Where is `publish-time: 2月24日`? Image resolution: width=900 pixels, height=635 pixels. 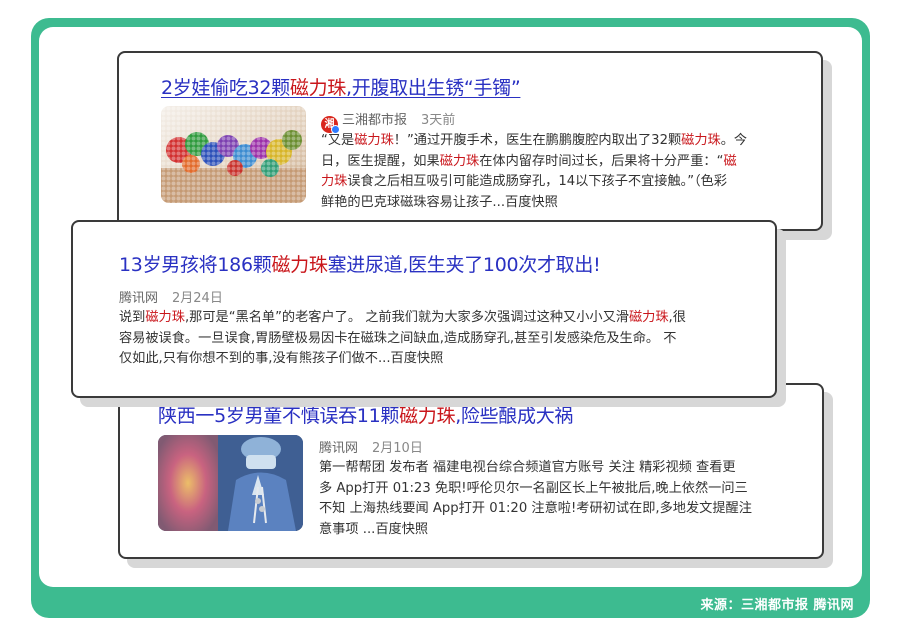
publish-time: 2月24日 is located at coordinates (197, 298).